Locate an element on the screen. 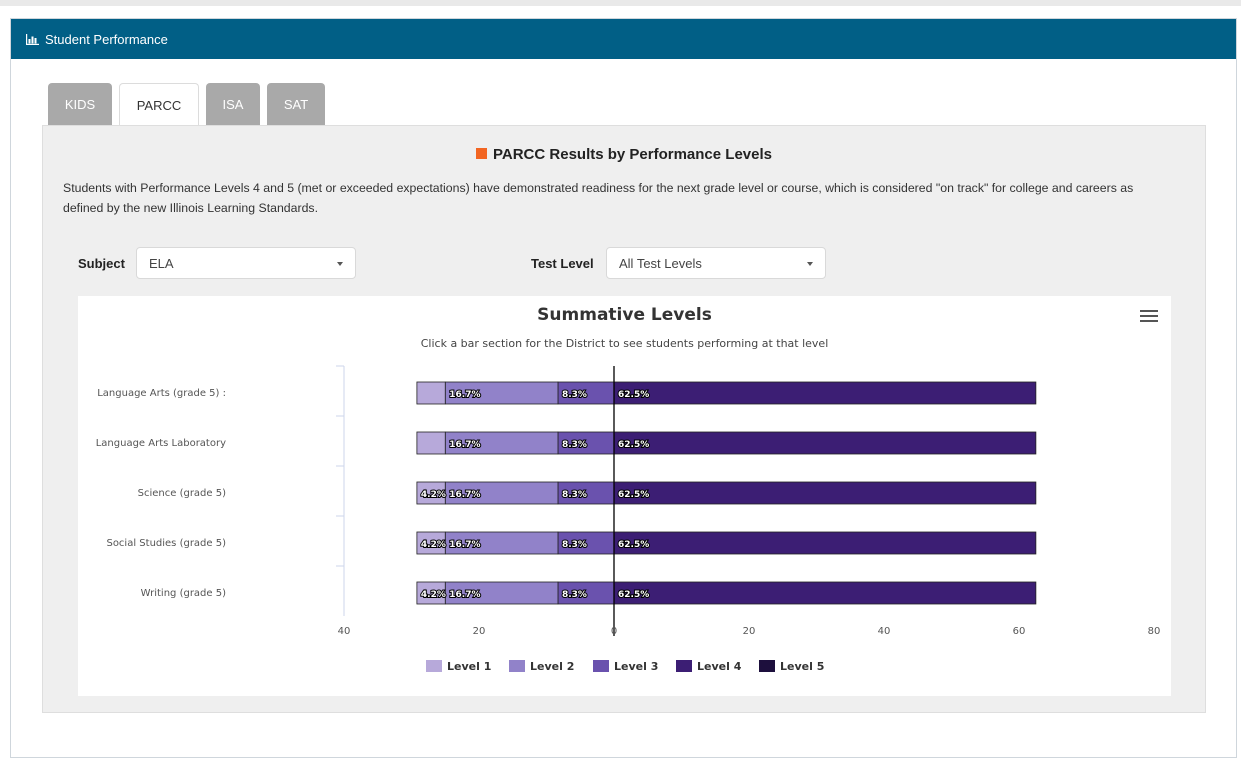 This screenshot has width=1241, height=758. tab-sat: SAT is located at coordinates (296, 104).